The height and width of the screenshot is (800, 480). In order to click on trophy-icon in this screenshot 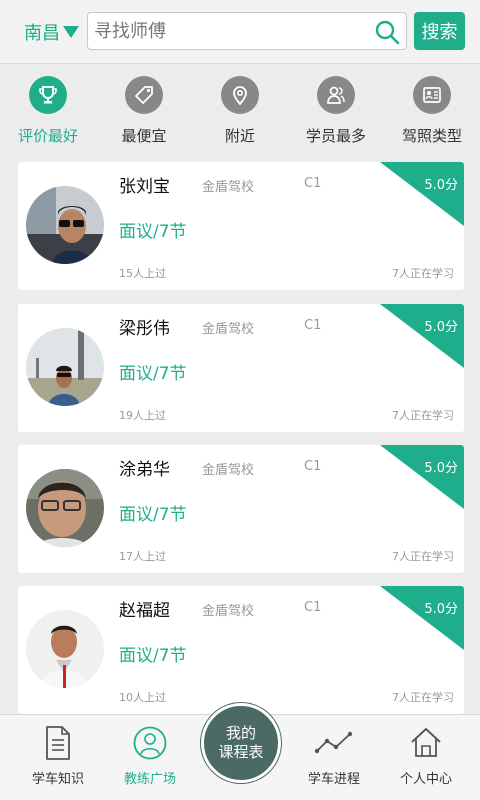, I will do `click(48, 95)`.